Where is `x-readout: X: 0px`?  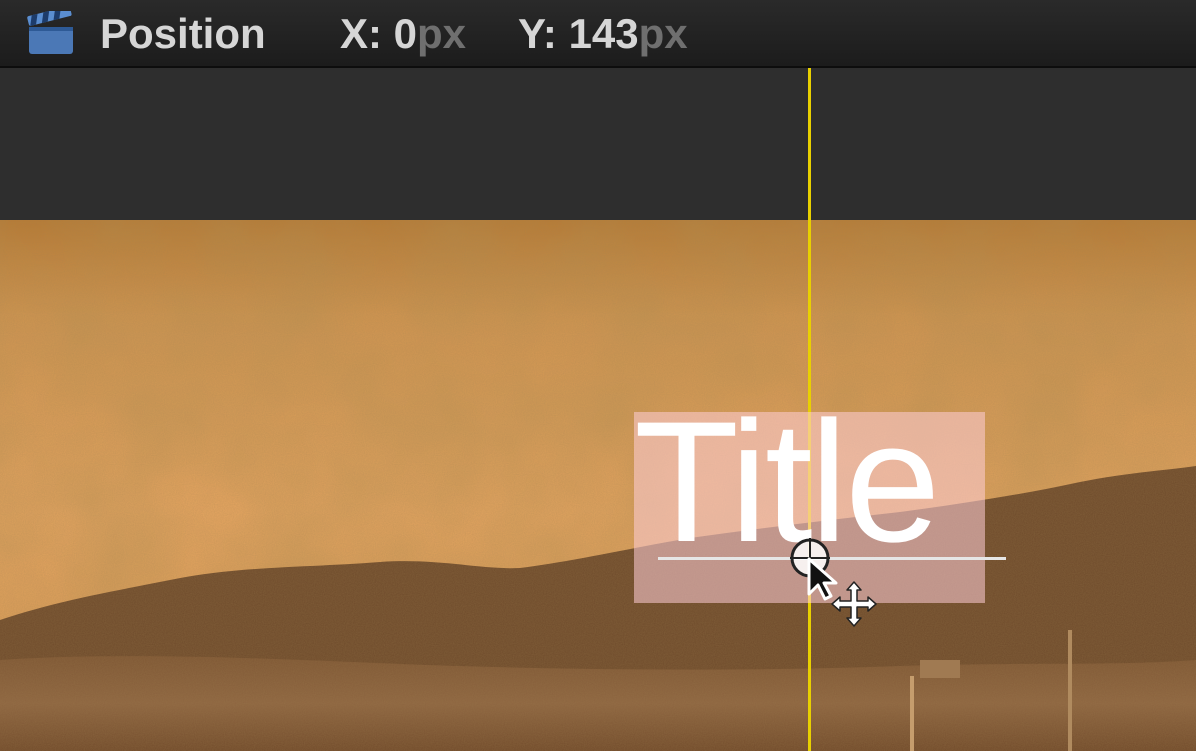 x-readout: X: 0px is located at coordinates (403, 33).